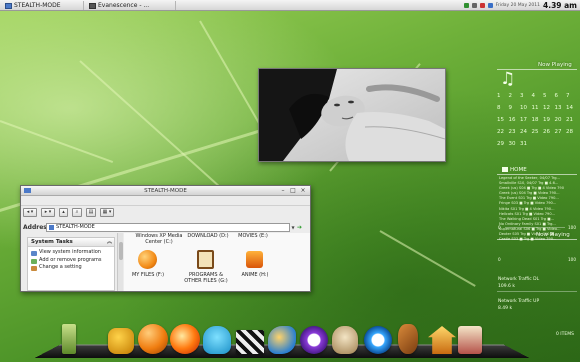  What do you see at coordinates (511, 96) in the screenshot?
I see `calendar-day: 2` at bounding box center [511, 96].